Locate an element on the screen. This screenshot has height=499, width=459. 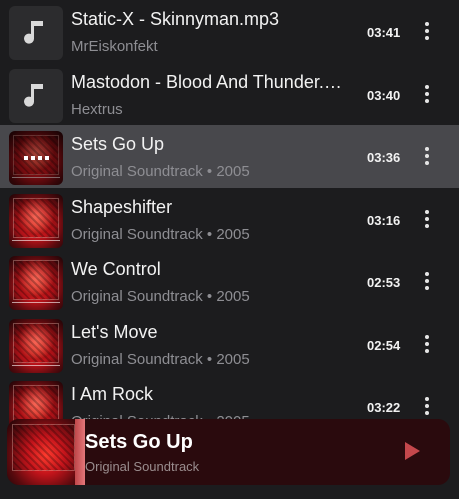
now-playing-indicator-icon is located at coordinates (36, 158).